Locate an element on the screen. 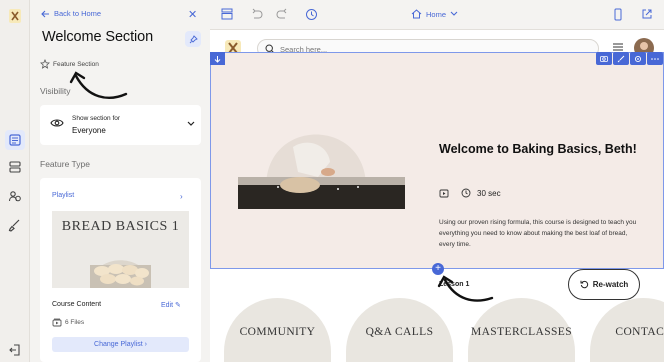 The image size is (664, 362). pin-icon is located at coordinates (193, 38).